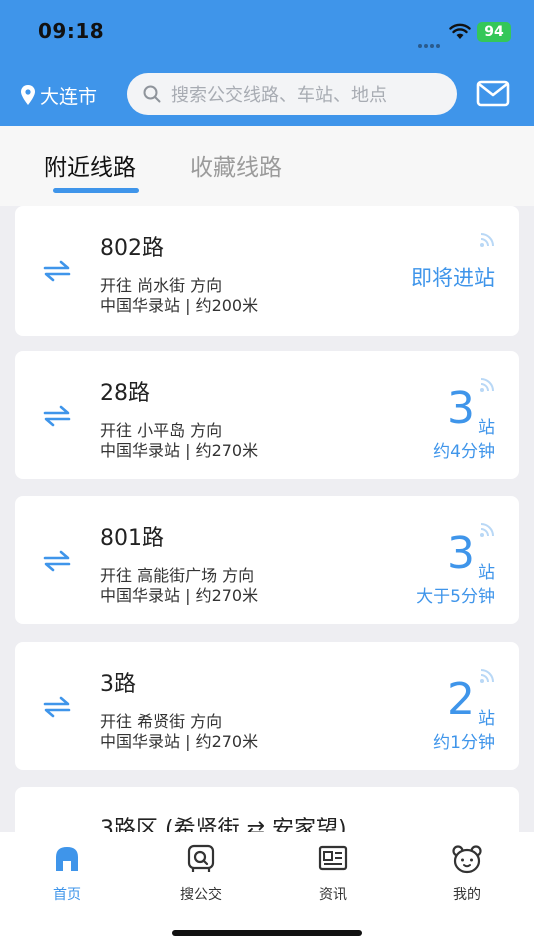  I want to click on route-name: 801路, so click(132, 538).